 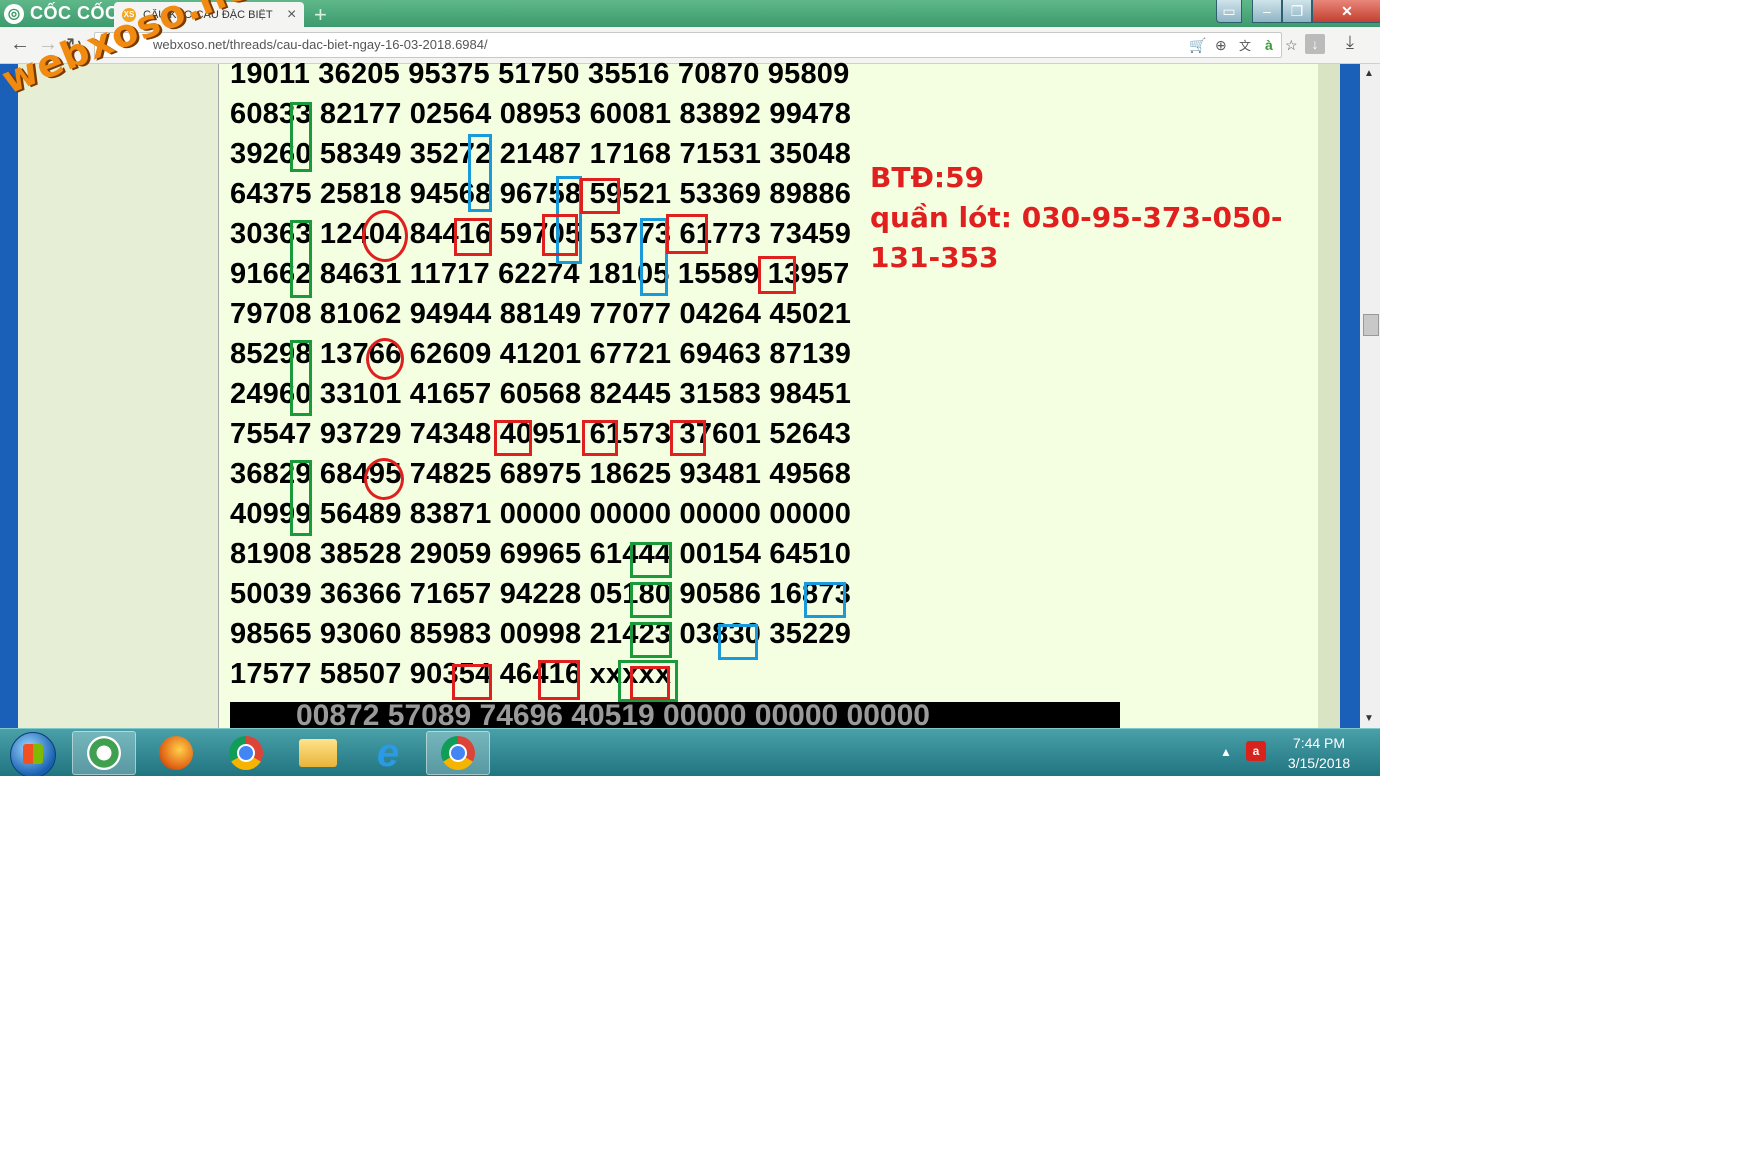 I want to click on file-explorer-icon, so click(x=318, y=753).